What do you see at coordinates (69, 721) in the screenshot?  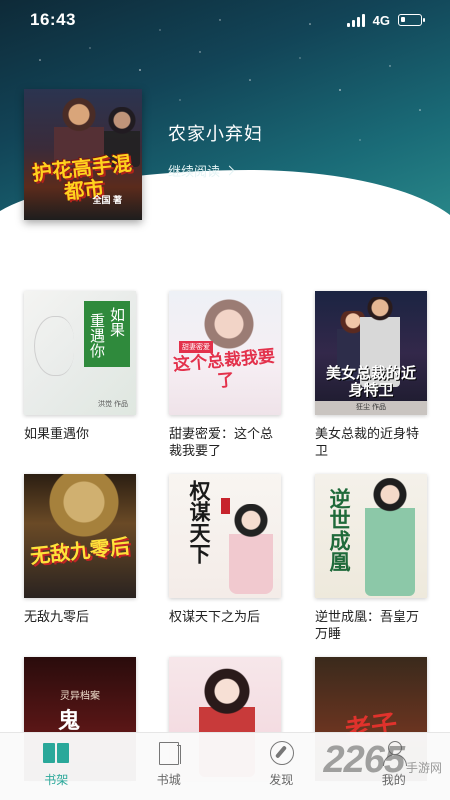 I see `cover-text: 鬼` at bounding box center [69, 721].